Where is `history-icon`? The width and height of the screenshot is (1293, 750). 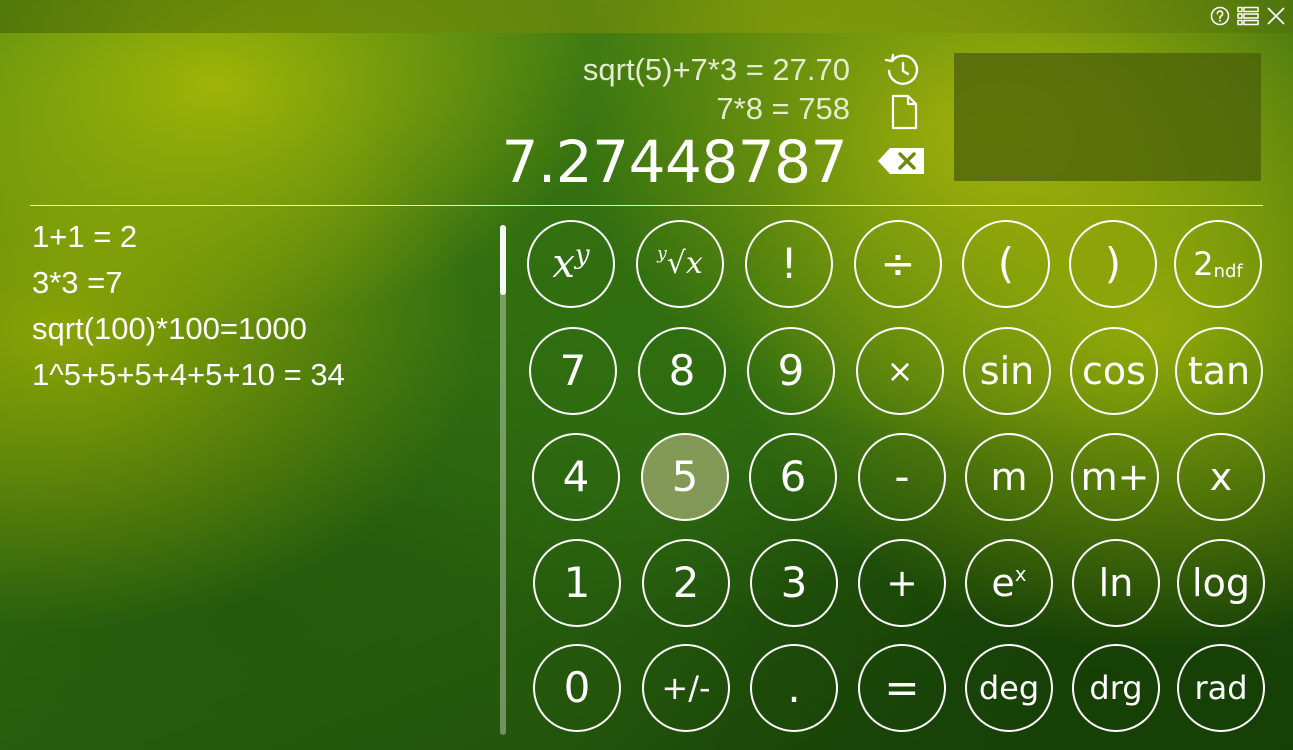 history-icon is located at coordinates (903, 70).